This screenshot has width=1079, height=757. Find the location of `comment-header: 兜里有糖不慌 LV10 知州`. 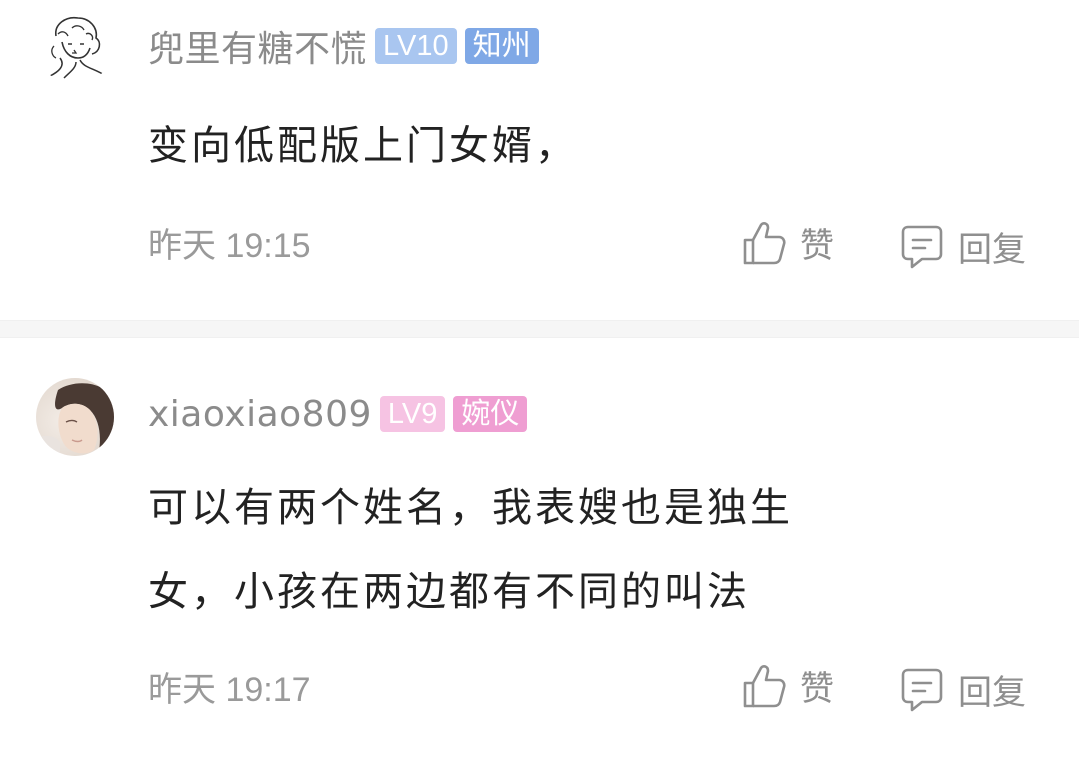

comment-header: 兜里有糖不慌 LV10 知州 is located at coordinates (343, 47).